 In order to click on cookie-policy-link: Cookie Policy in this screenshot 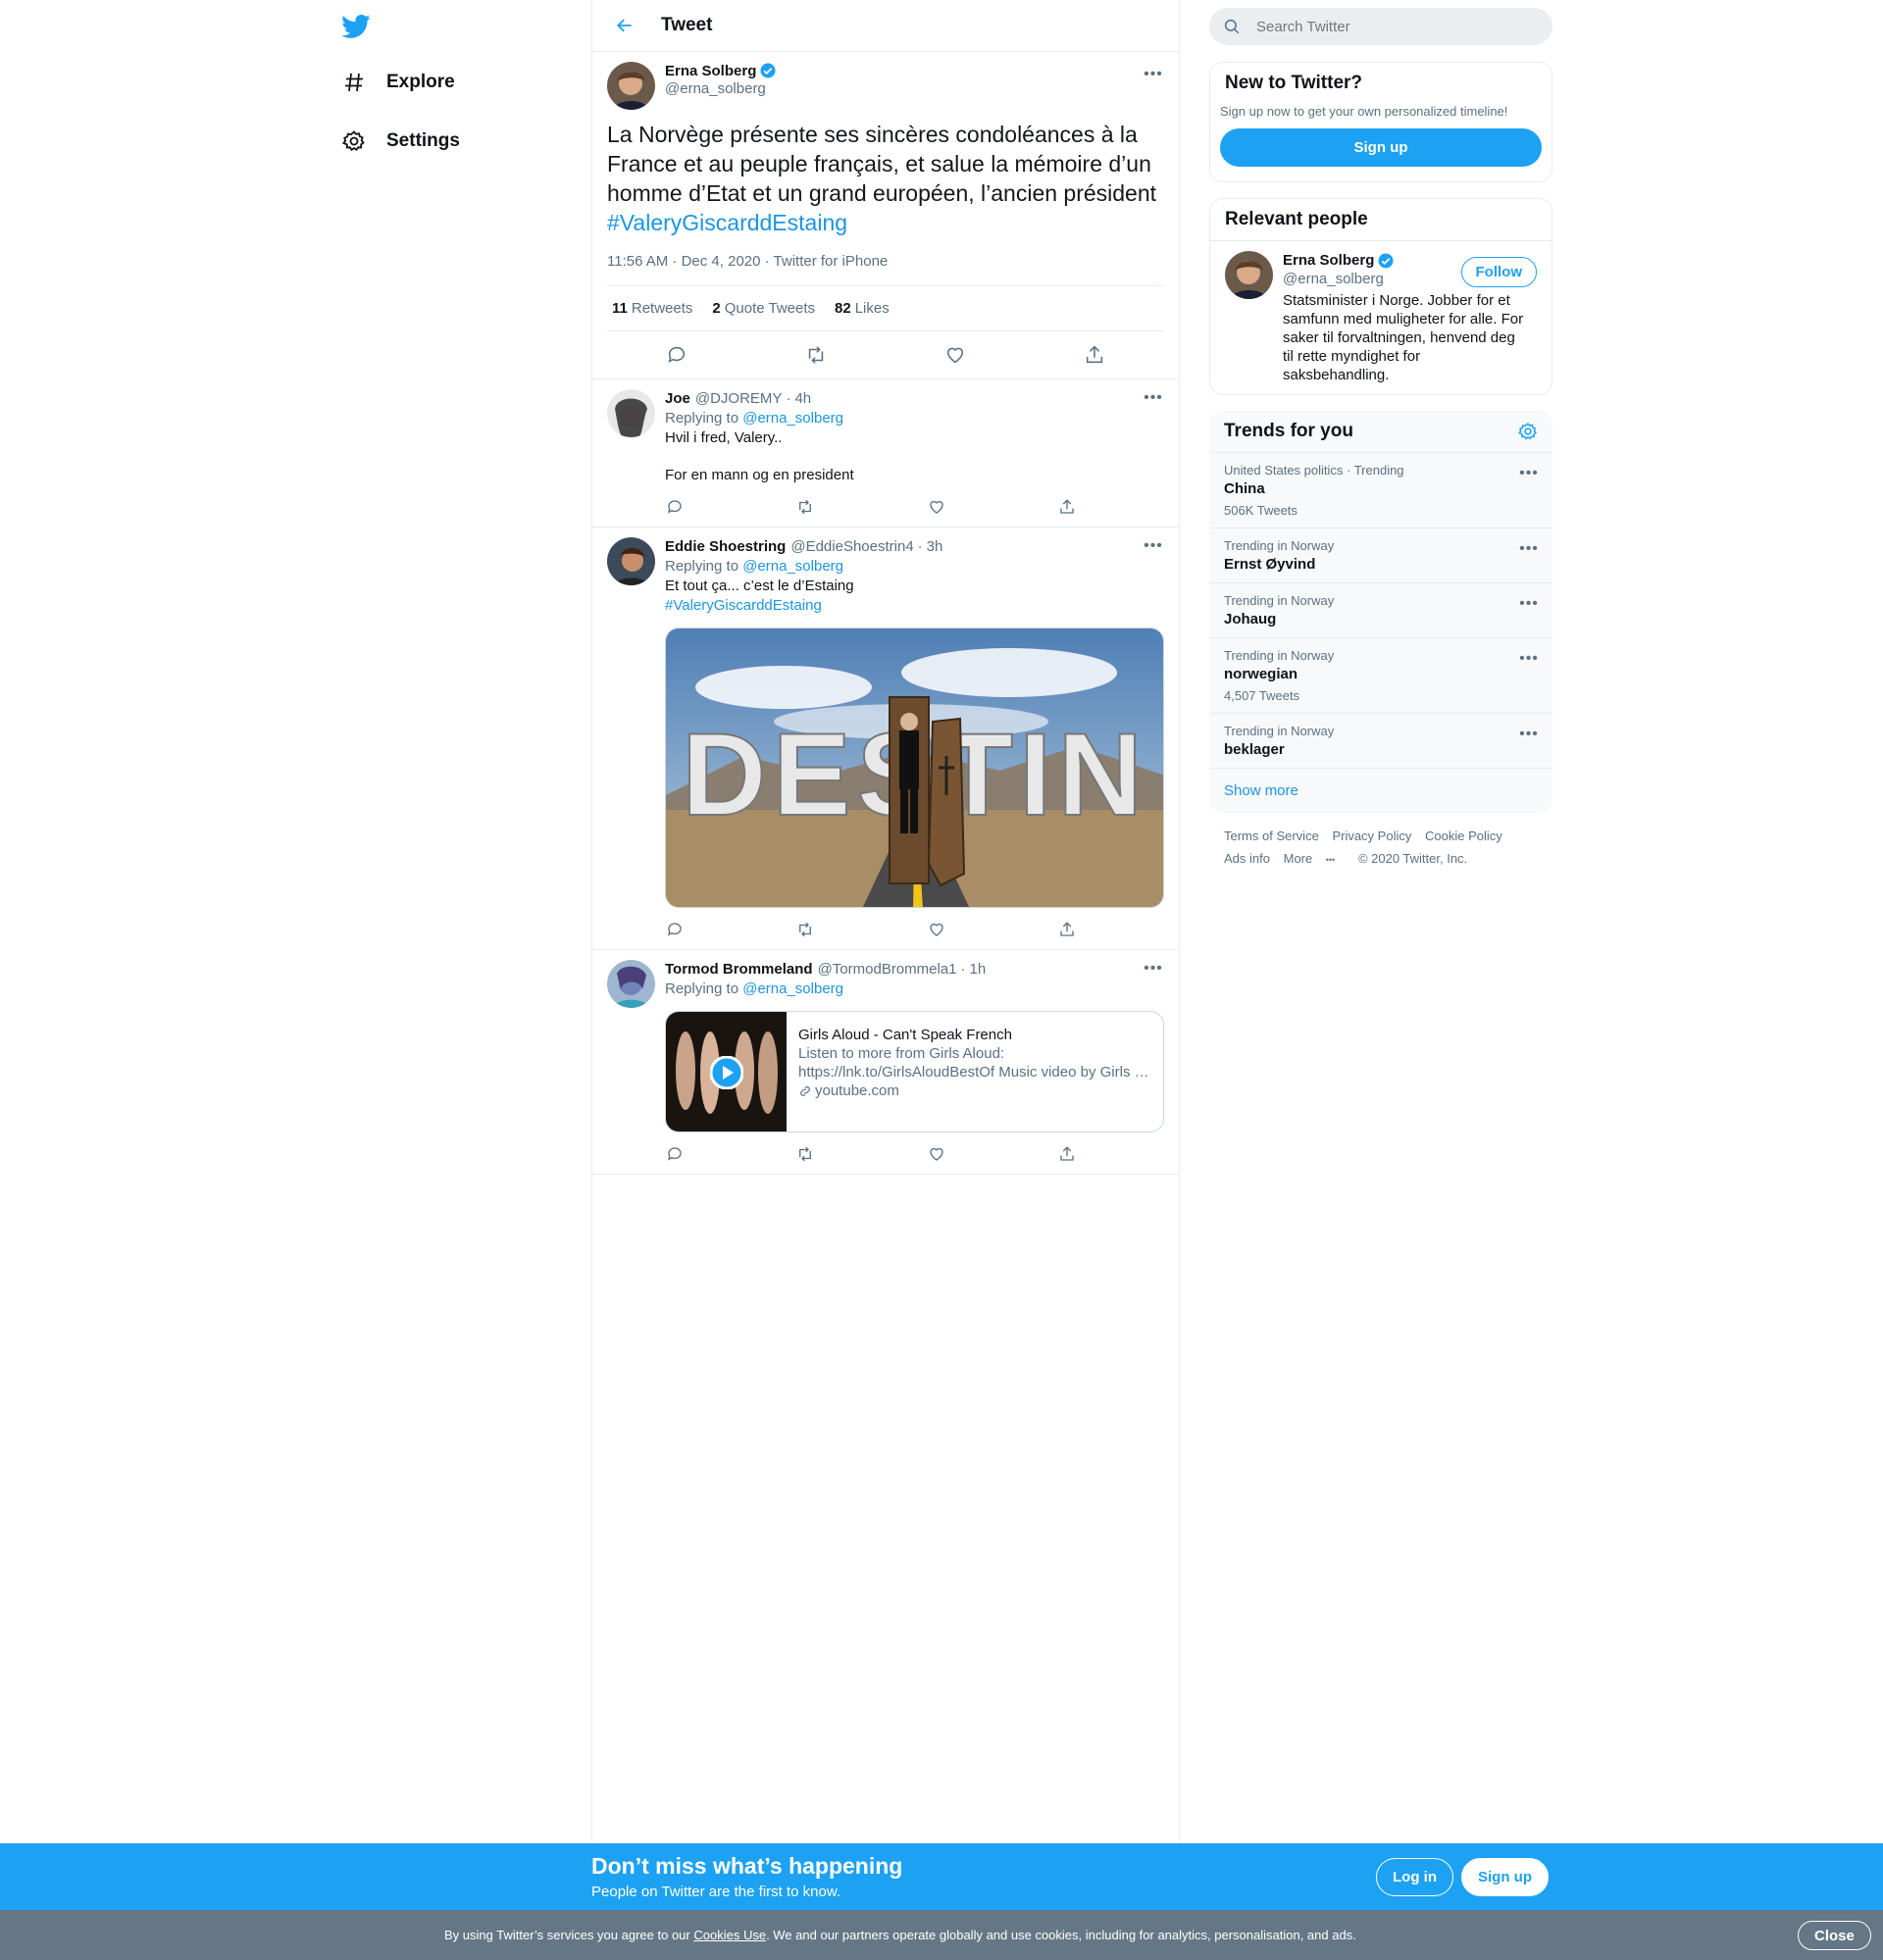, I will do `click(1464, 836)`.